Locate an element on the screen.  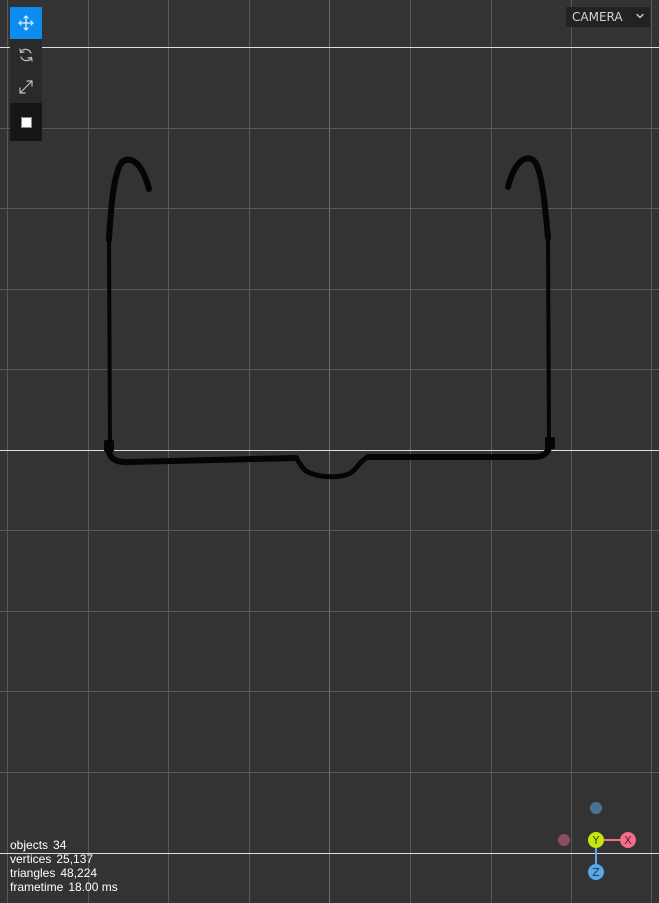
bridge is located at coordinates (332, 467).